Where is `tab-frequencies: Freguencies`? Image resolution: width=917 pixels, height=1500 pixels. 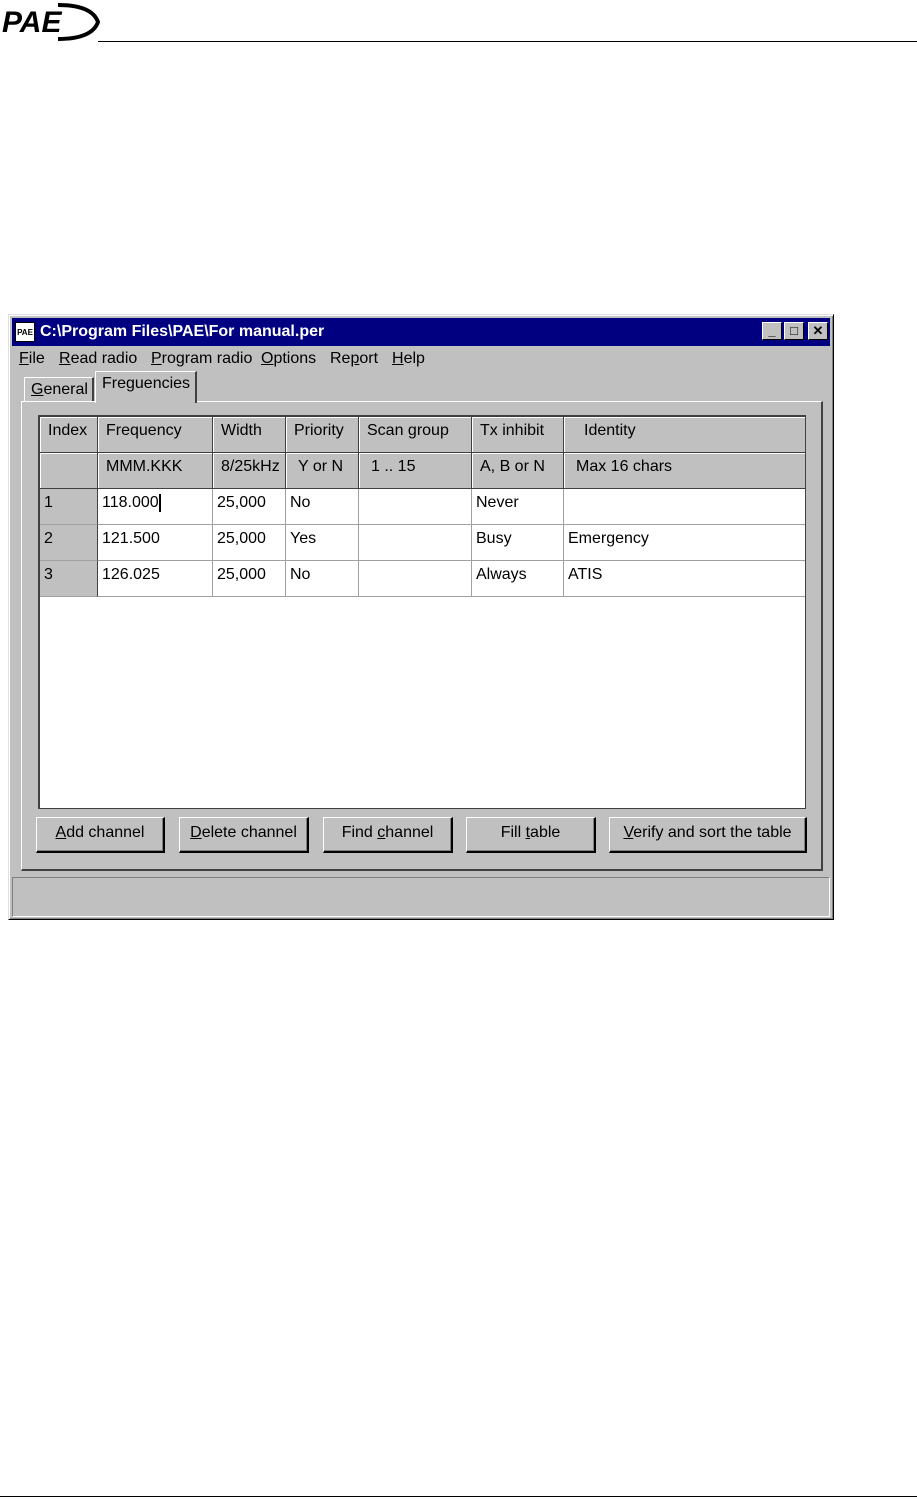 tab-frequencies: Freguencies is located at coordinates (146, 387).